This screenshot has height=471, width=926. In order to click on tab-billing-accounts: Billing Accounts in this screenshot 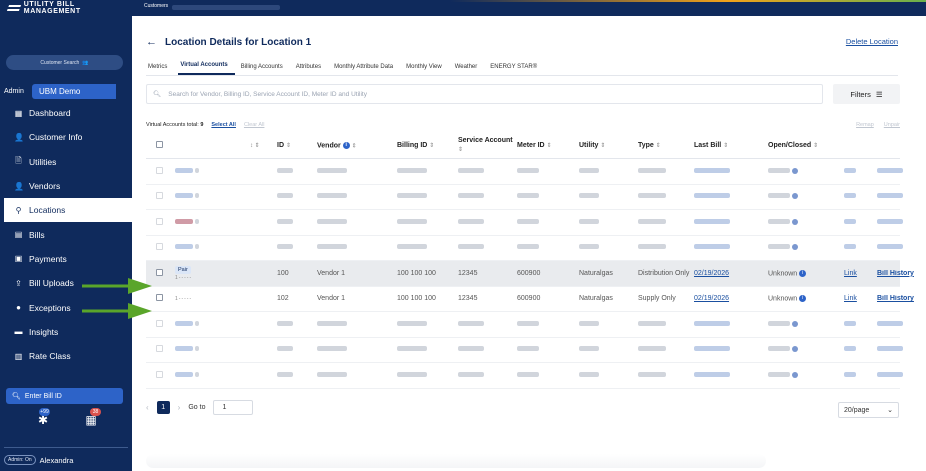, I will do `click(264, 69)`.